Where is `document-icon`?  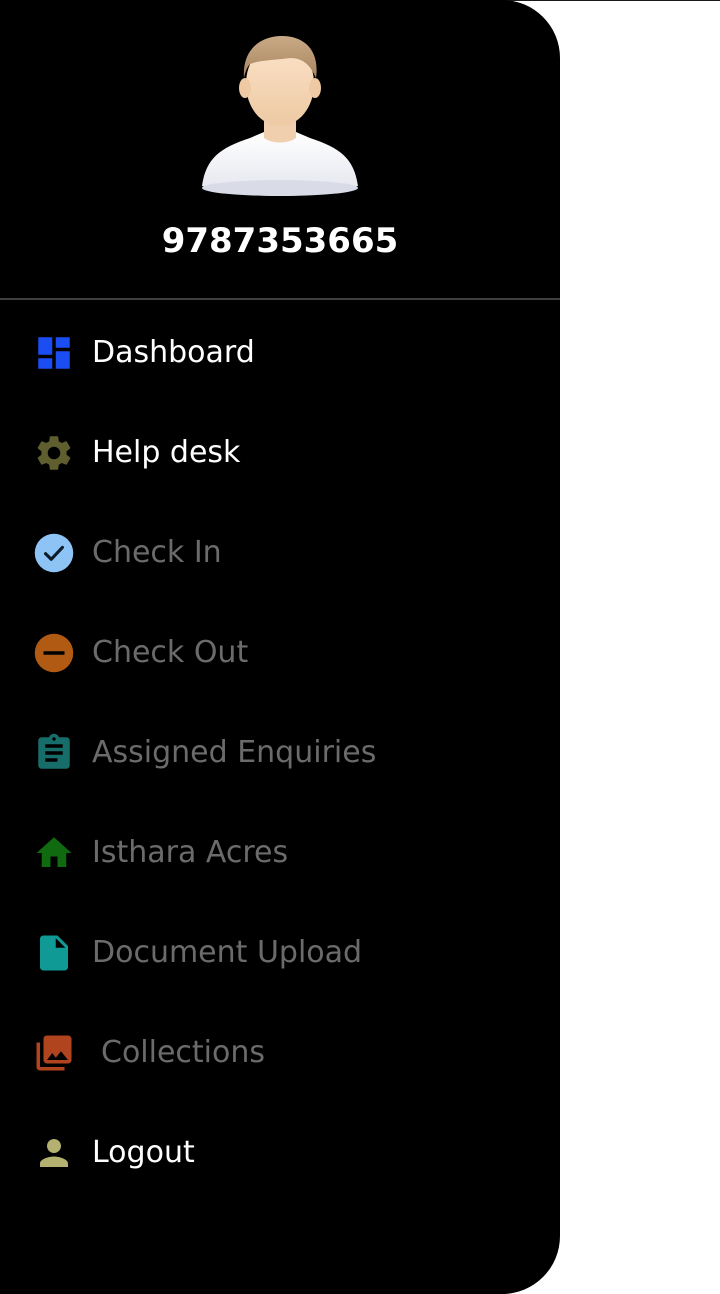
document-icon is located at coordinates (54, 953).